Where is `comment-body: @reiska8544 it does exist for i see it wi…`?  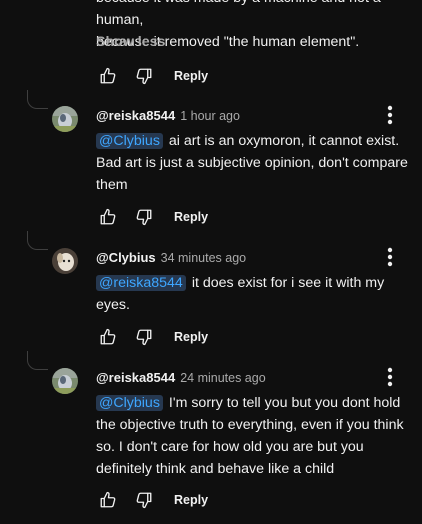 comment-body: @reiska8544 it does exist for i see it wi… is located at coordinates (255, 294).